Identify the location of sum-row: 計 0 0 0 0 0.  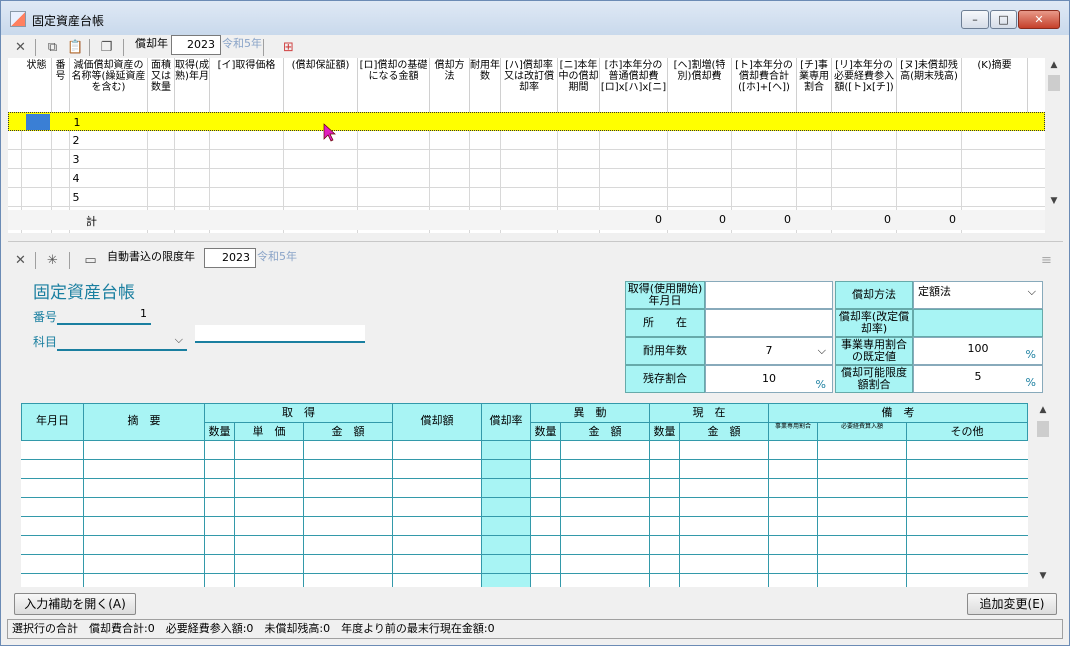
(526, 220).